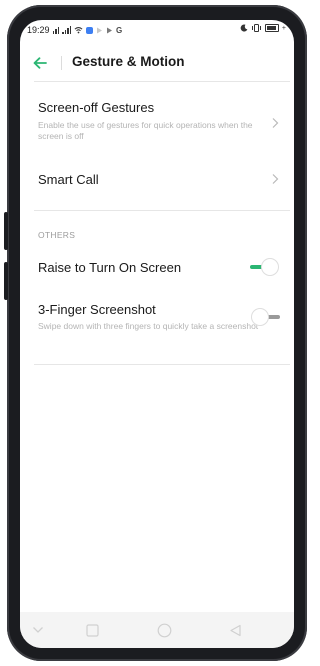 The height and width of the screenshot is (666, 320). What do you see at coordinates (97, 309) in the screenshot?
I see `setting-title: 3-Finger Screenshot` at bounding box center [97, 309].